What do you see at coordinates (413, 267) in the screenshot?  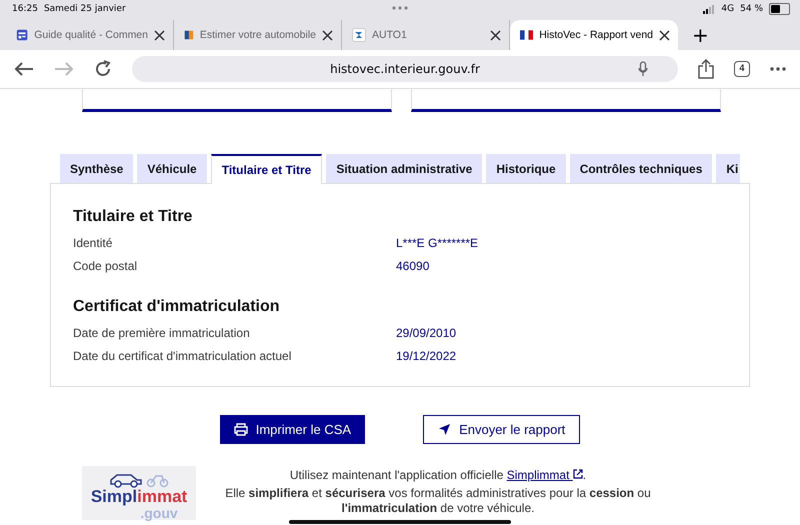 I see `field-value: 46090` at bounding box center [413, 267].